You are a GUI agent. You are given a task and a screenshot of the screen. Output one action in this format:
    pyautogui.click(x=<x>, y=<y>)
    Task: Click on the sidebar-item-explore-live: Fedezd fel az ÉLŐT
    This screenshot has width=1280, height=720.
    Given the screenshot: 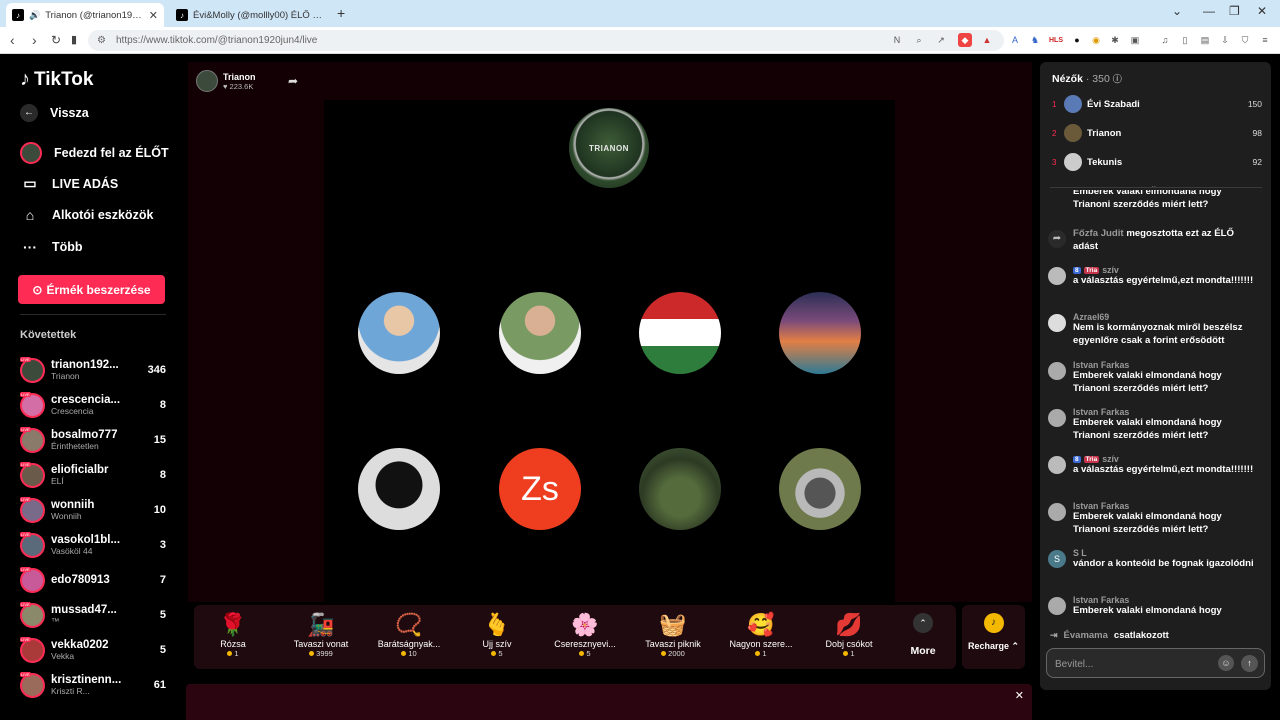 What is the action you would take?
    pyautogui.click(x=94, y=153)
    